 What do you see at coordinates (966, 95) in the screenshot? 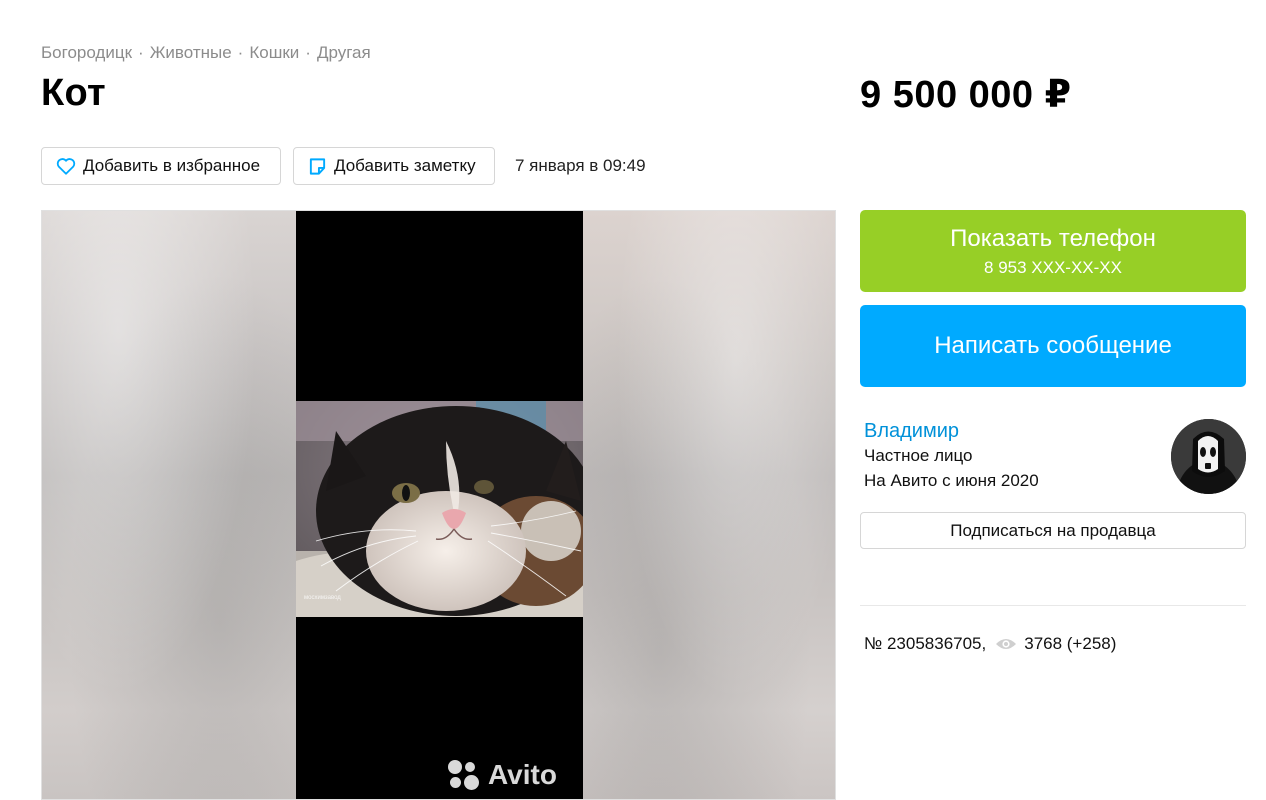
I see `listing-price: 9 500 000 ₽` at bounding box center [966, 95].